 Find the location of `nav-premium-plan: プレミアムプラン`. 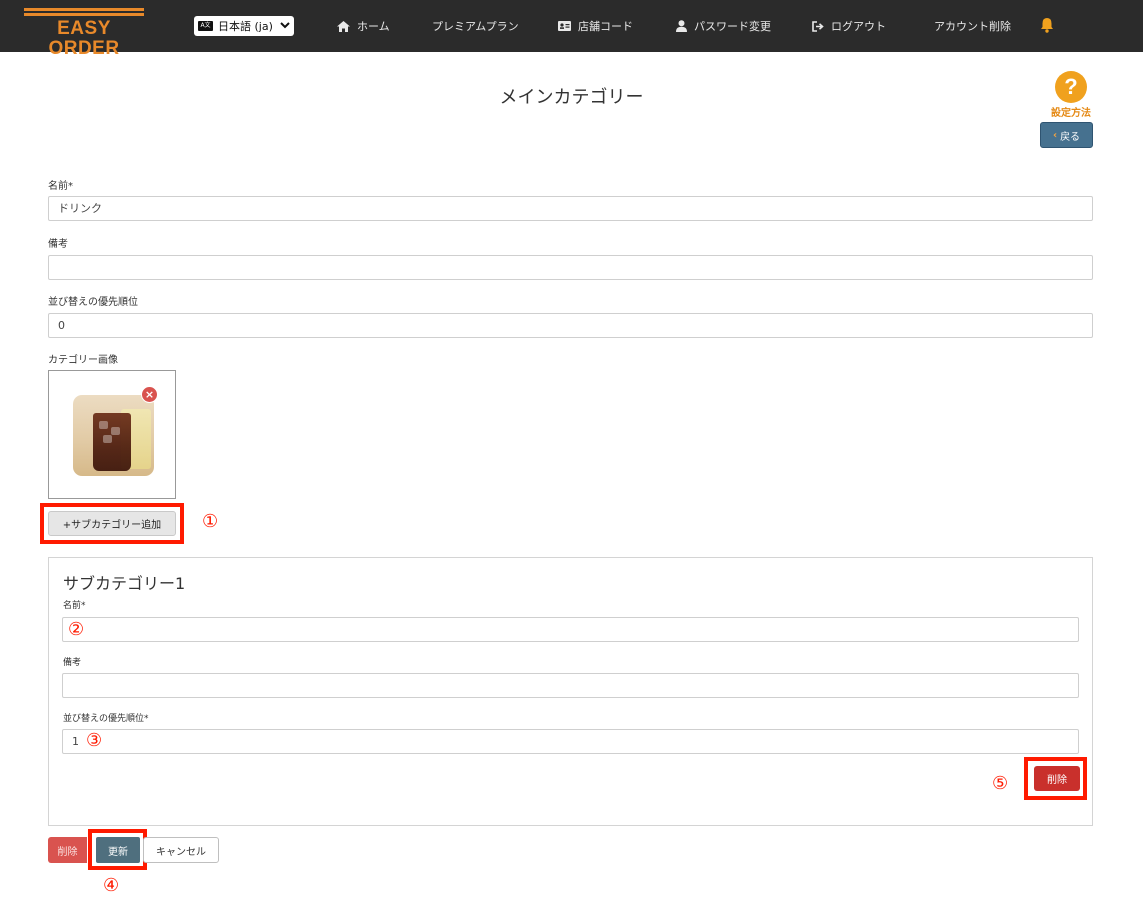

nav-premium-plan: プレミアムプラン is located at coordinates (475, 26).